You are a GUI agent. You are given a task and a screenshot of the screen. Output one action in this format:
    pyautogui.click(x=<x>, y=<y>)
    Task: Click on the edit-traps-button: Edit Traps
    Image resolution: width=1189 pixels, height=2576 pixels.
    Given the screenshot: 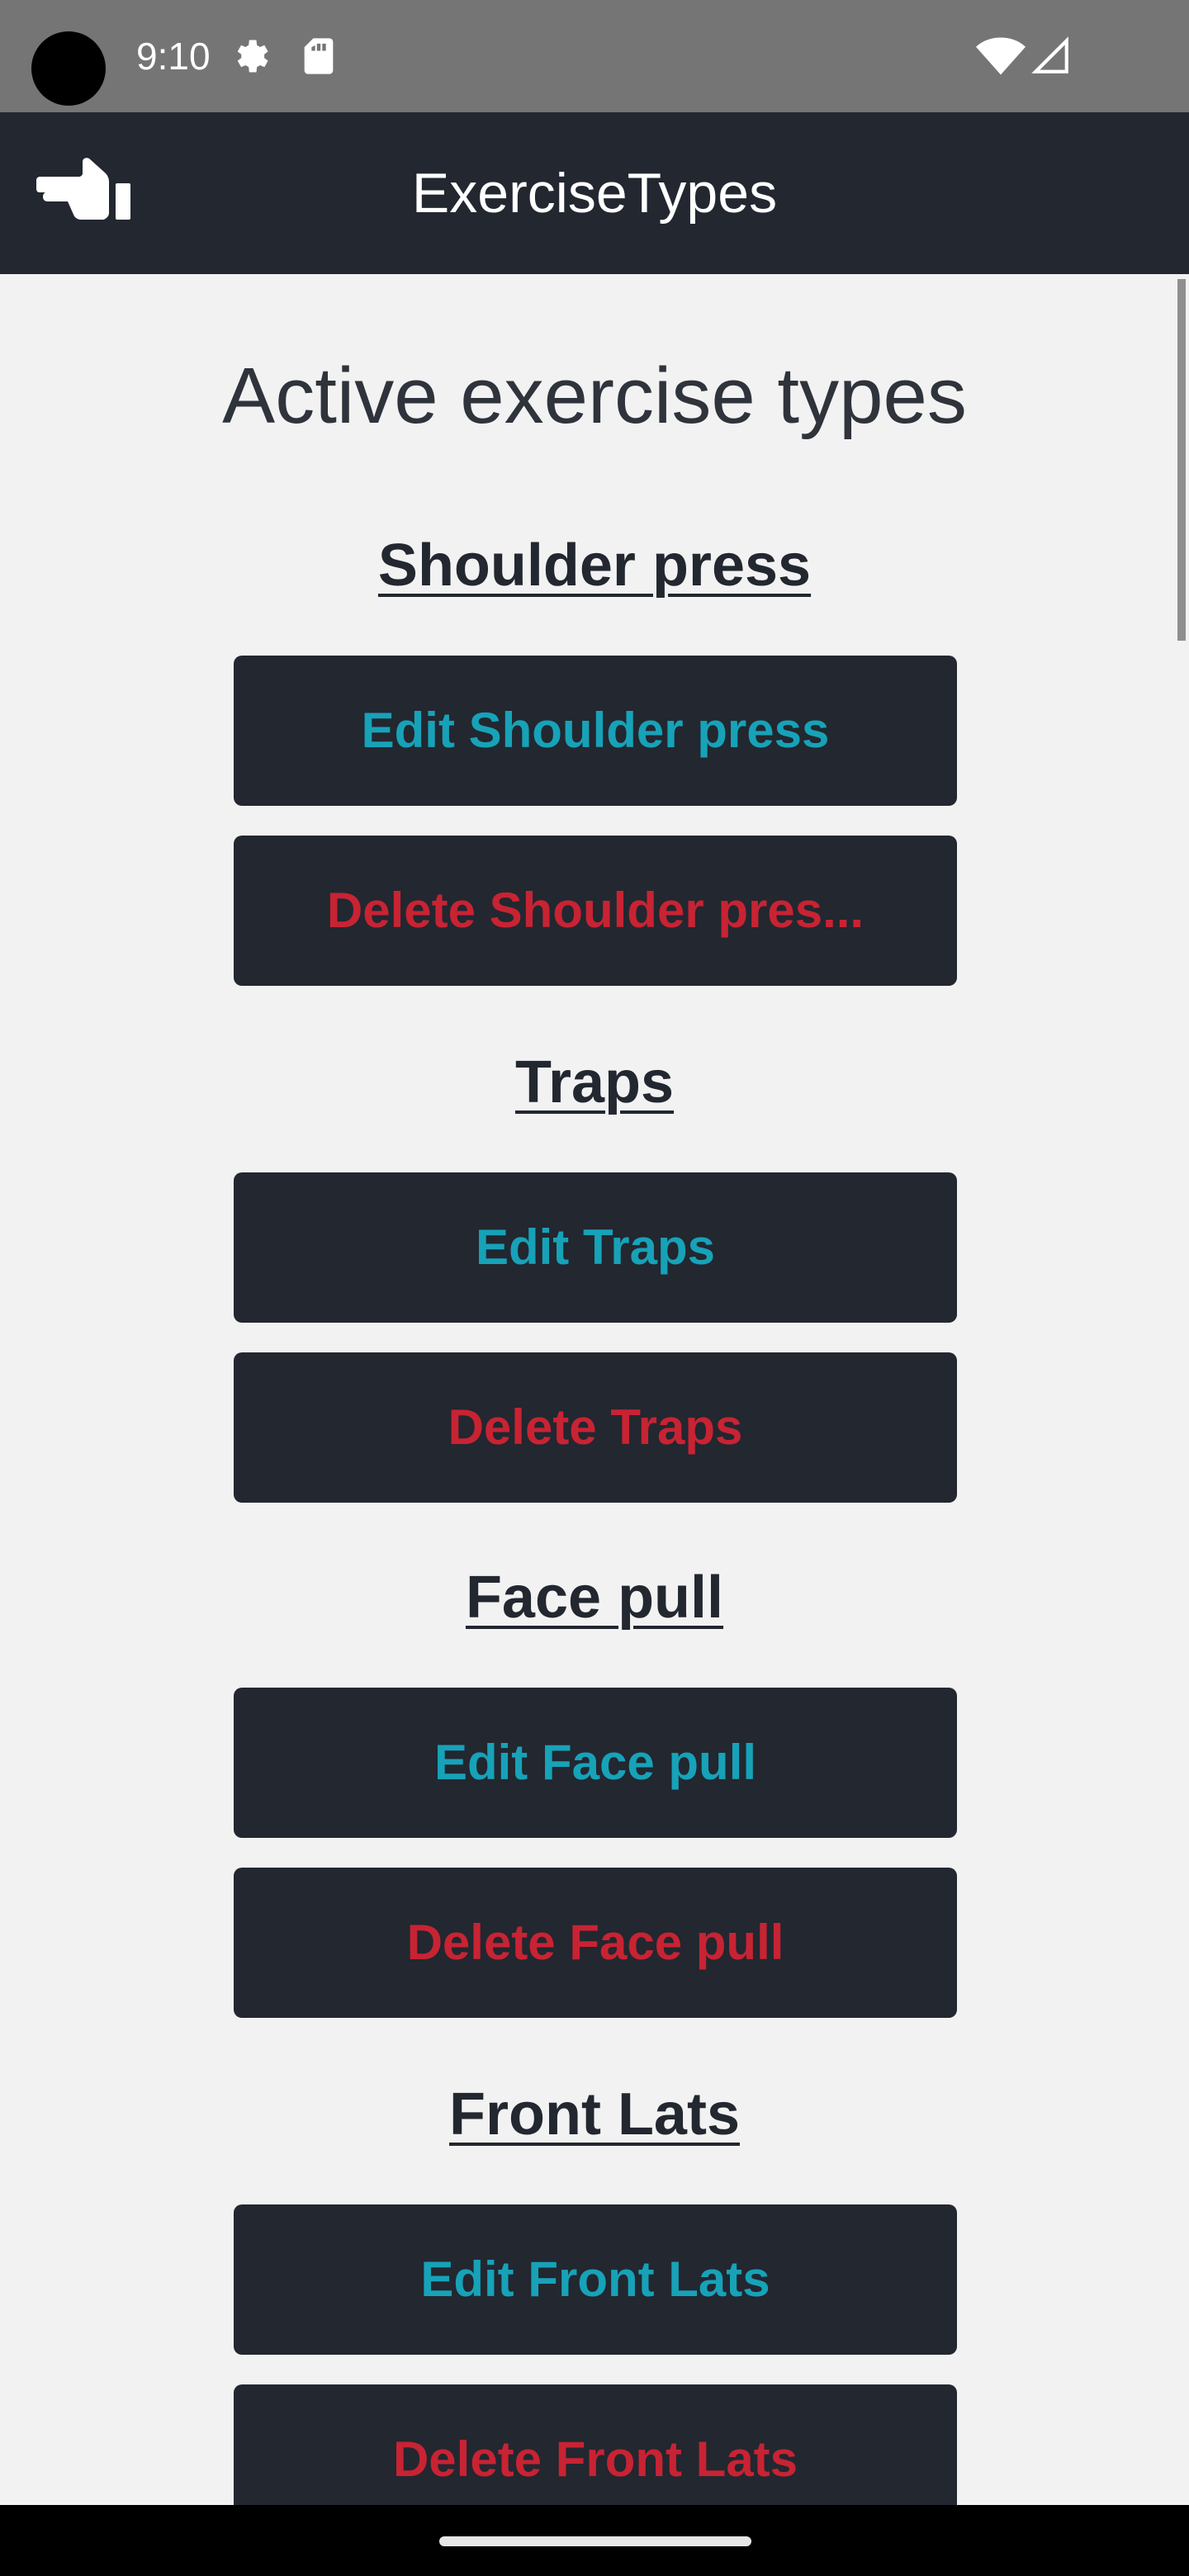 What is the action you would take?
    pyautogui.click(x=595, y=1247)
    